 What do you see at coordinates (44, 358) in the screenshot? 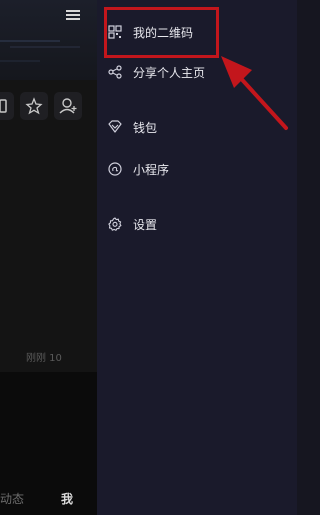
I see `post-time: 刚刚 10` at bounding box center [44, 358].